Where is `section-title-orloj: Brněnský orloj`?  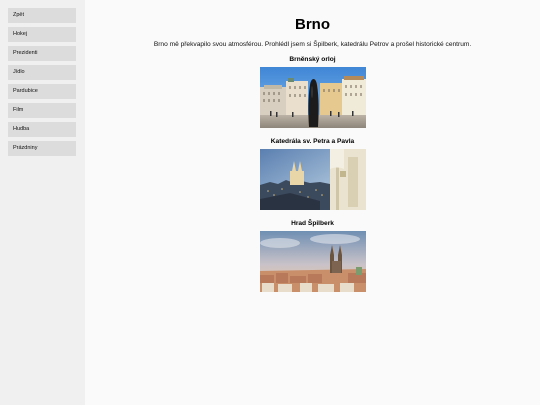 section-title-orloj: Brněnský orloj is located at coordinates (312, 59).